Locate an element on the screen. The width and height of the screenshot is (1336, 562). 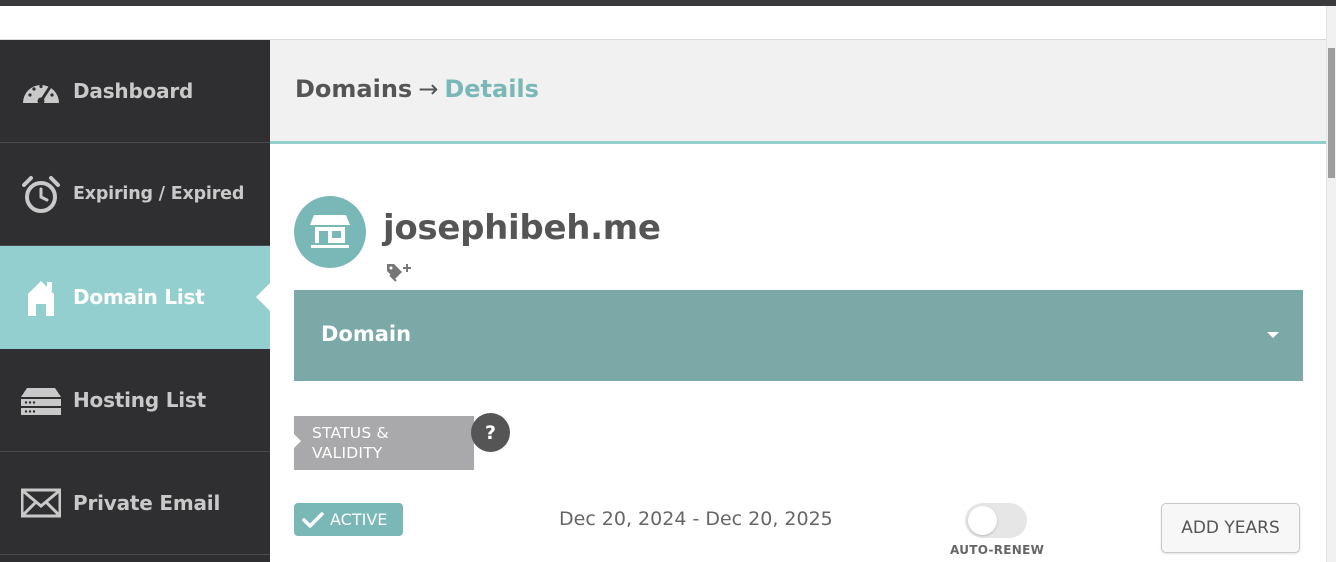
page-header: Domains → Details is located at coordinates (798, 92).